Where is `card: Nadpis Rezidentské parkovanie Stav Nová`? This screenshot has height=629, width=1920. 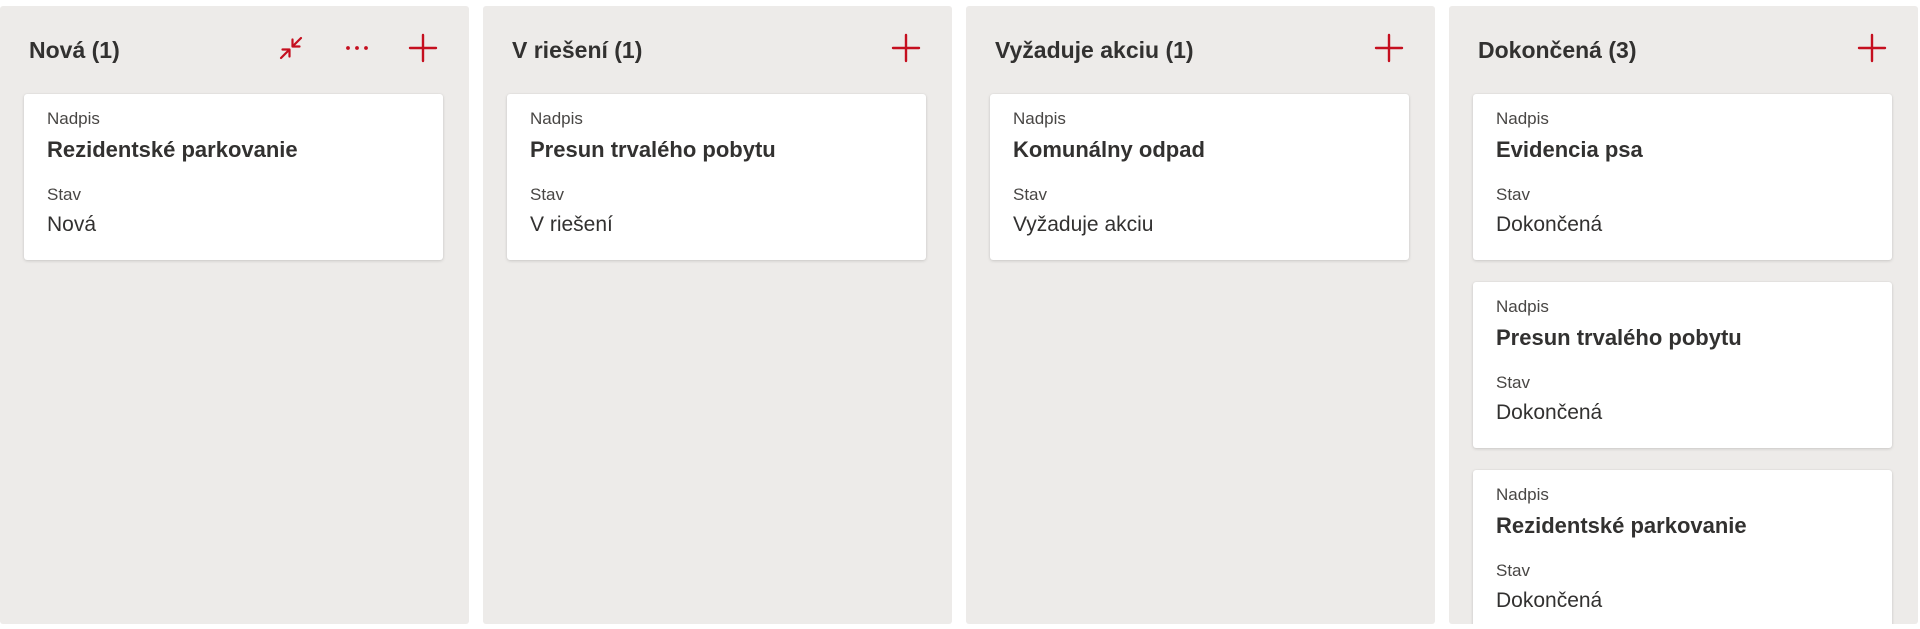 card: Nadpis Rezidentské parkovanie Stav Nová is located at coordinates (233, 177).